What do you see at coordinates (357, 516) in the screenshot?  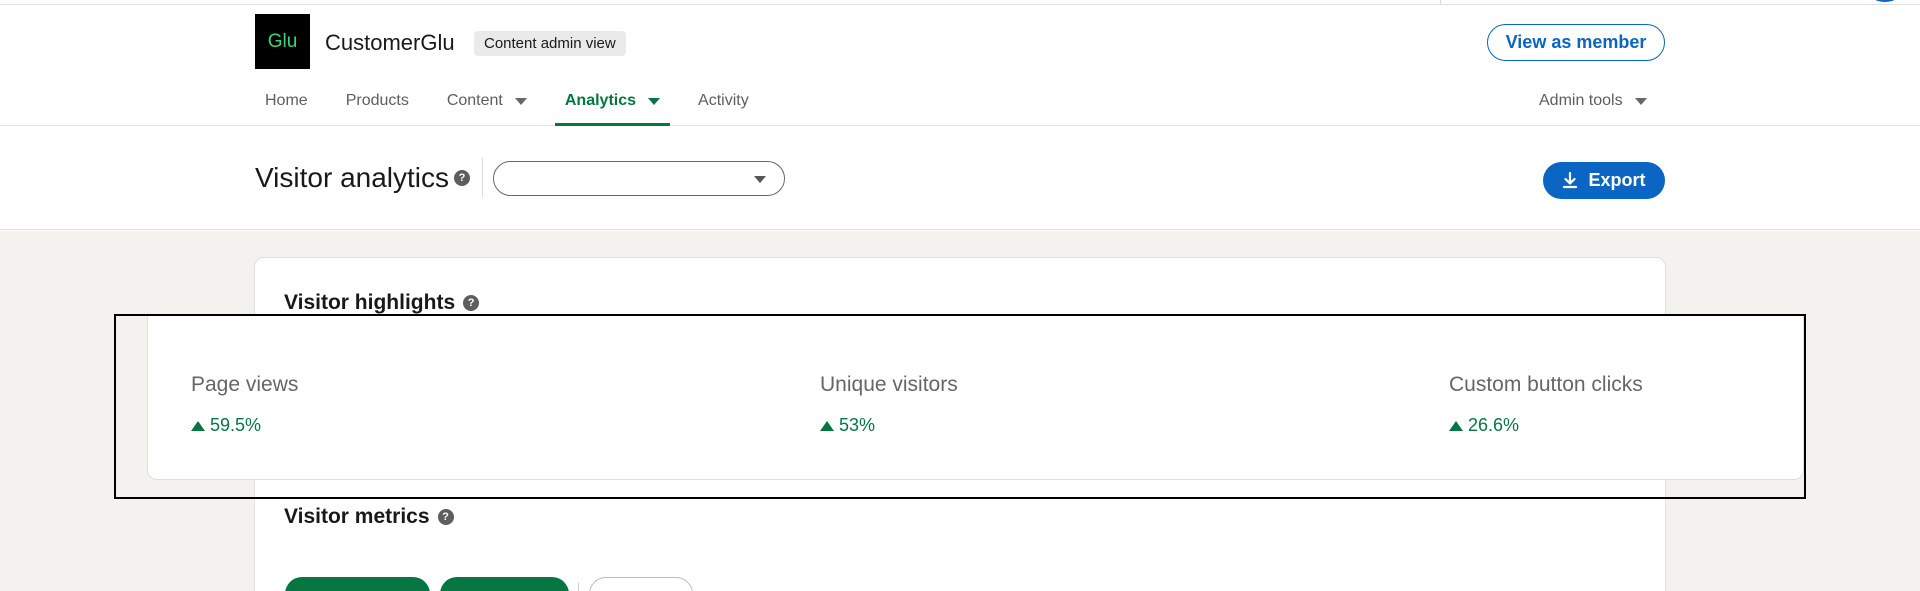 I see `visitor-metrics-title-text: Visitor metrics` at bounding box center [357, 516].